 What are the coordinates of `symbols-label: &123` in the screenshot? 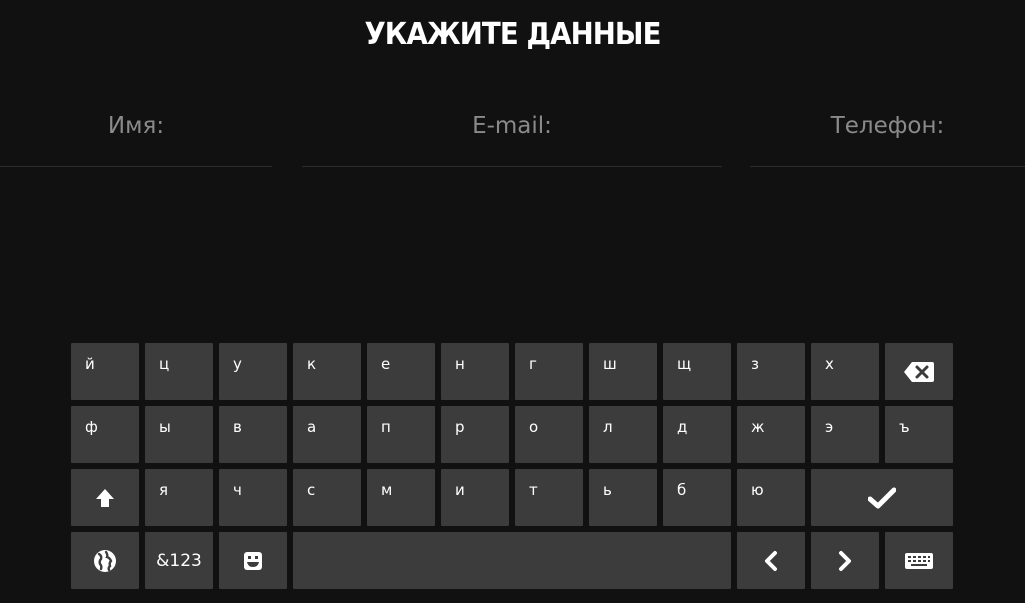 It's located at (179, 560).